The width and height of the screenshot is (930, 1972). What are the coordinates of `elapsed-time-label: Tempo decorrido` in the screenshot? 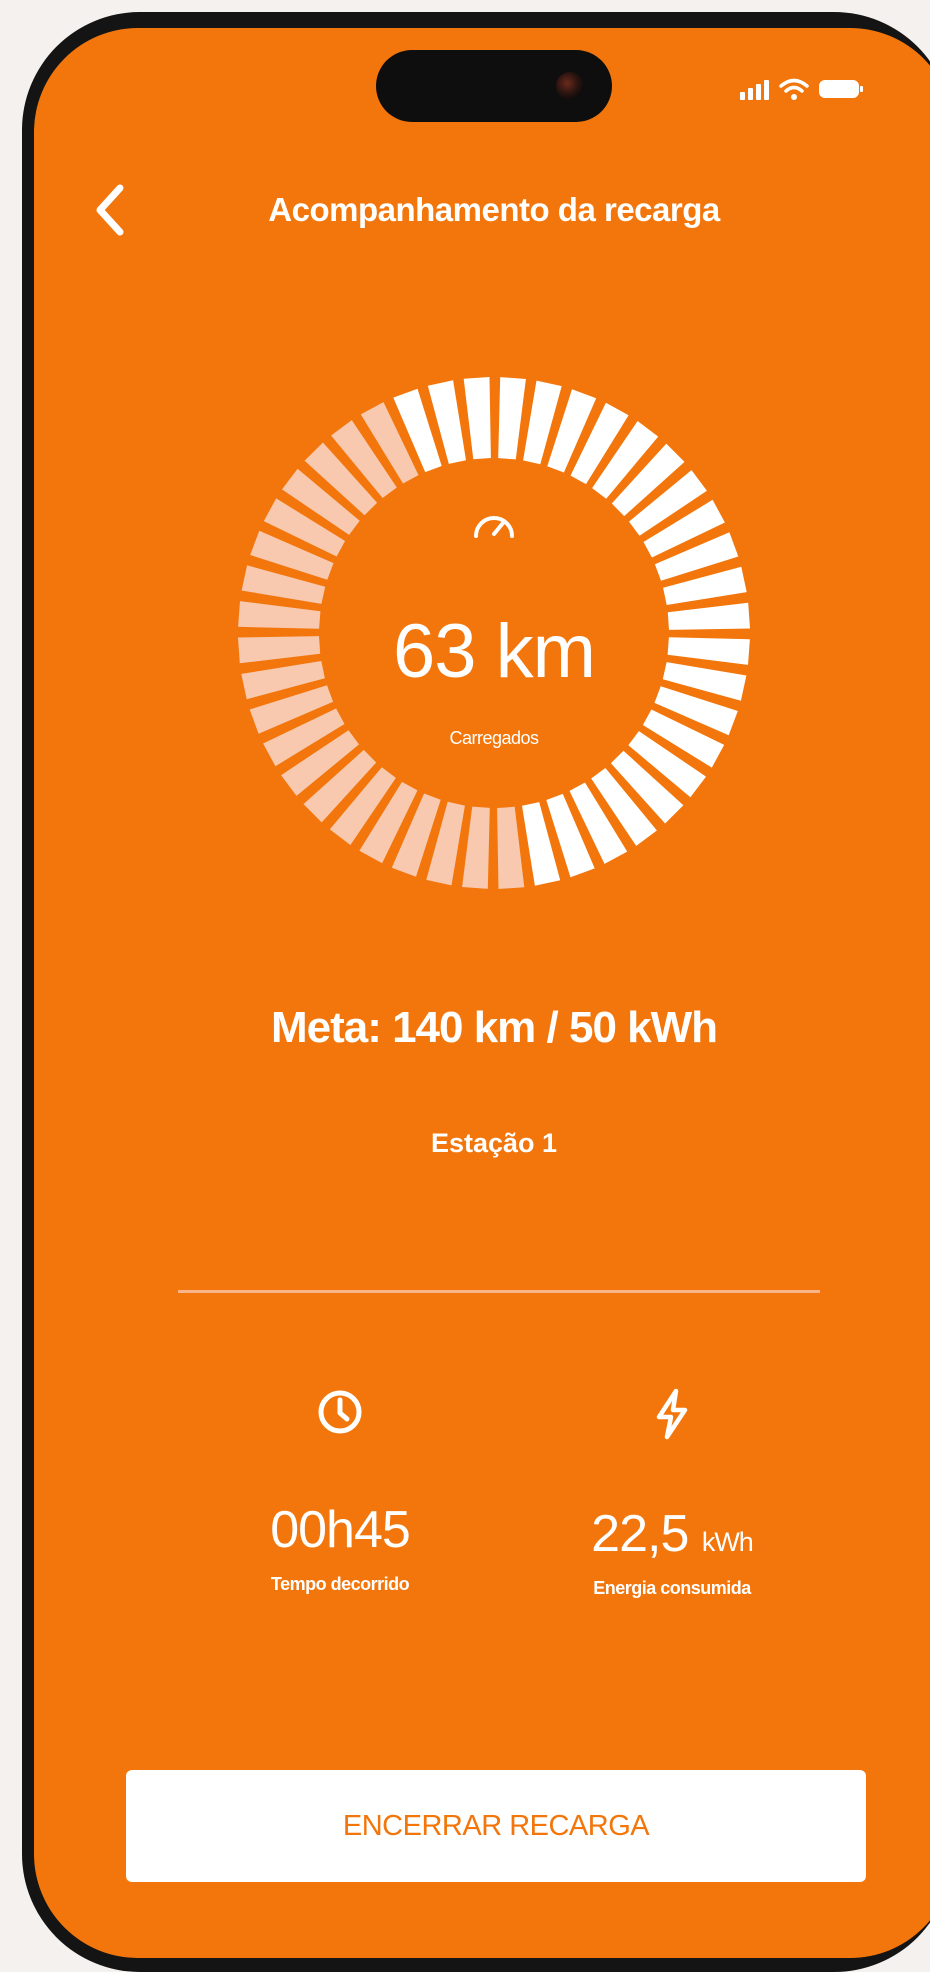 It's located at (340, 1584).